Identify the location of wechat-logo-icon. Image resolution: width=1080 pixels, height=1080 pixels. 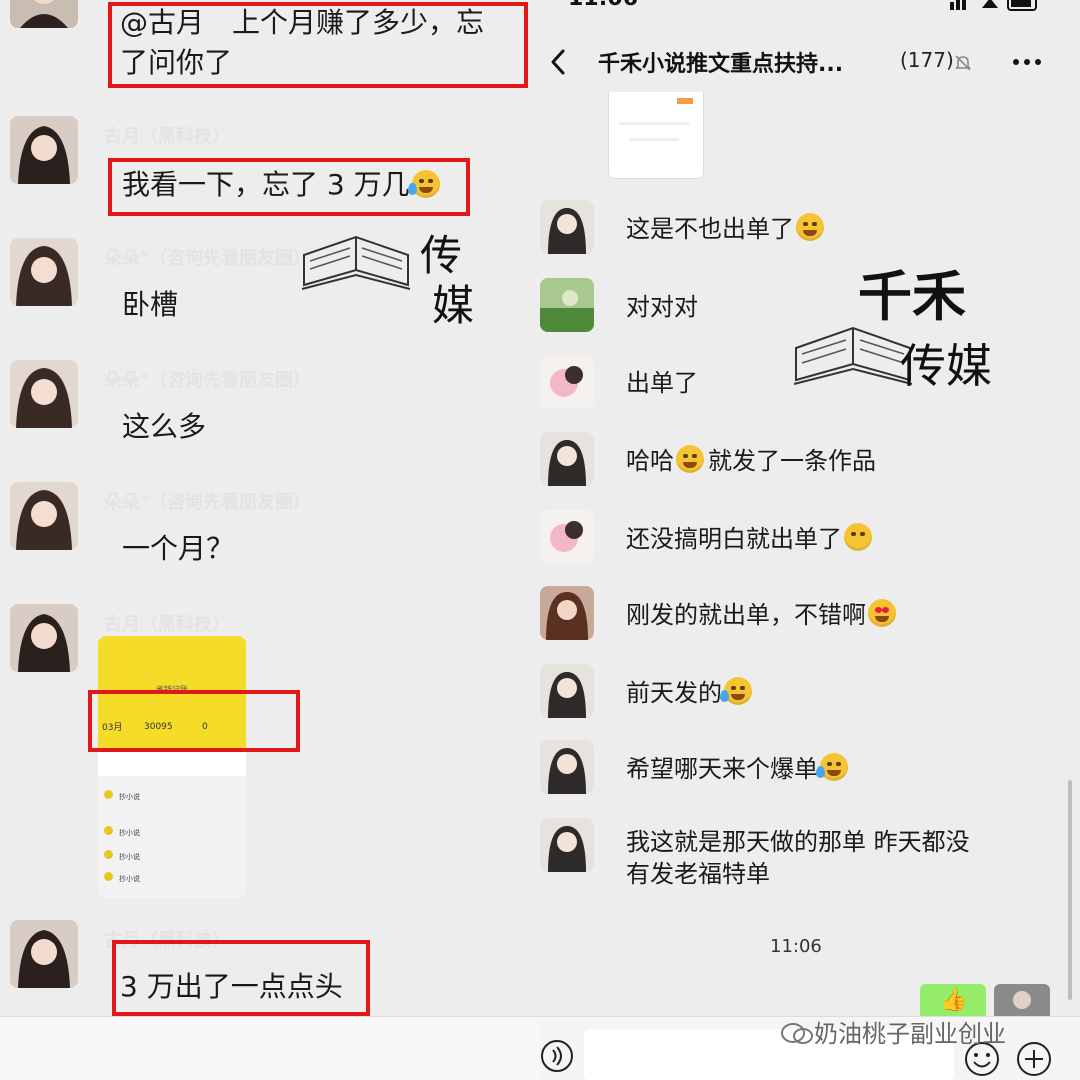
(797, 1034).